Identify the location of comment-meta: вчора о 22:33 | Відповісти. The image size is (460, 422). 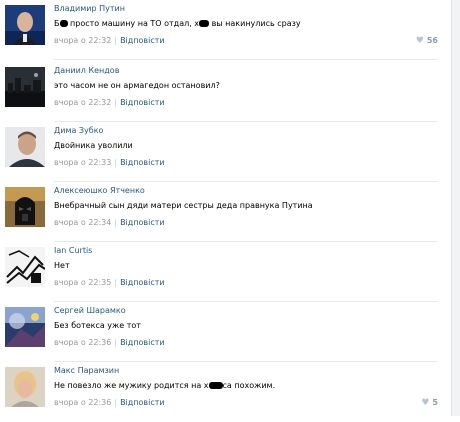
(109, 162).